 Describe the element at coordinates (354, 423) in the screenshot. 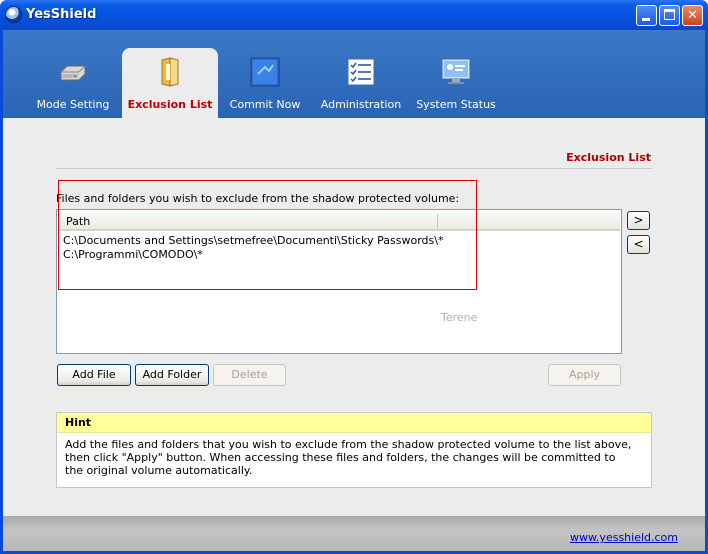

I see `hint-header: Hint` at that location.